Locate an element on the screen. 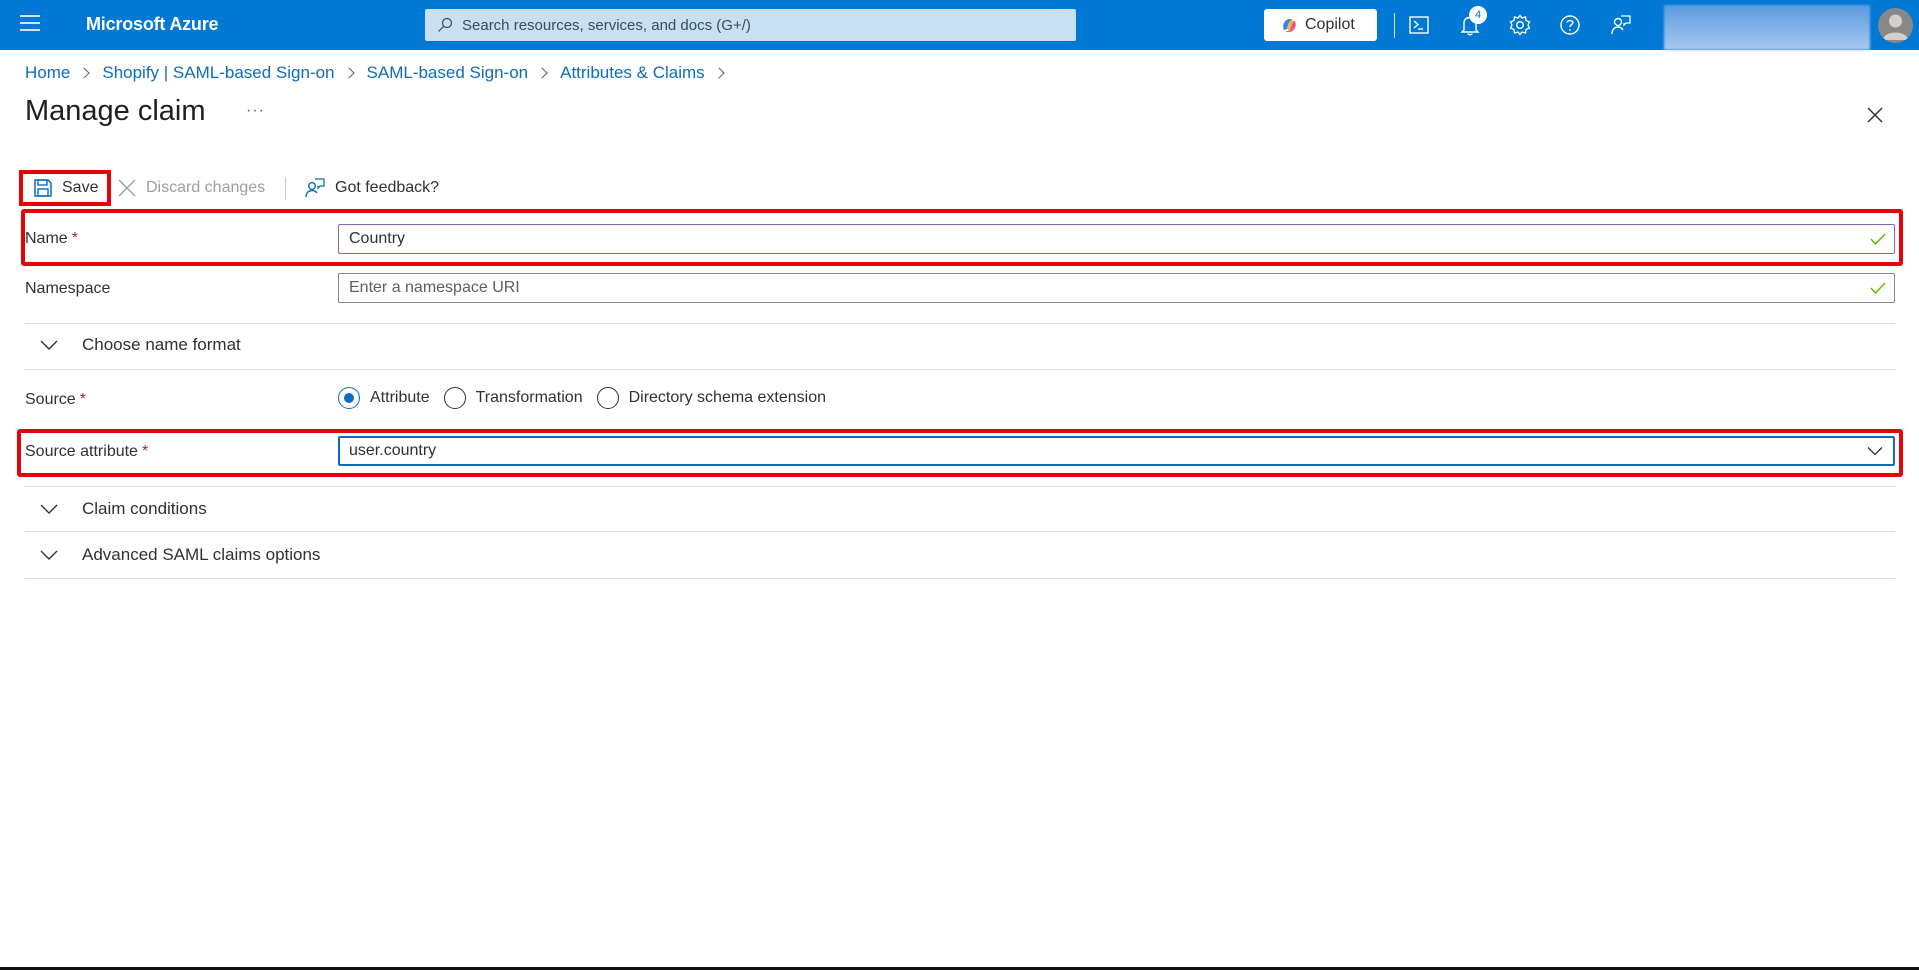 The image size is (1919, 970). radio-directory-schema-extension: Directory schema extension is located at coordinates (711, 398).